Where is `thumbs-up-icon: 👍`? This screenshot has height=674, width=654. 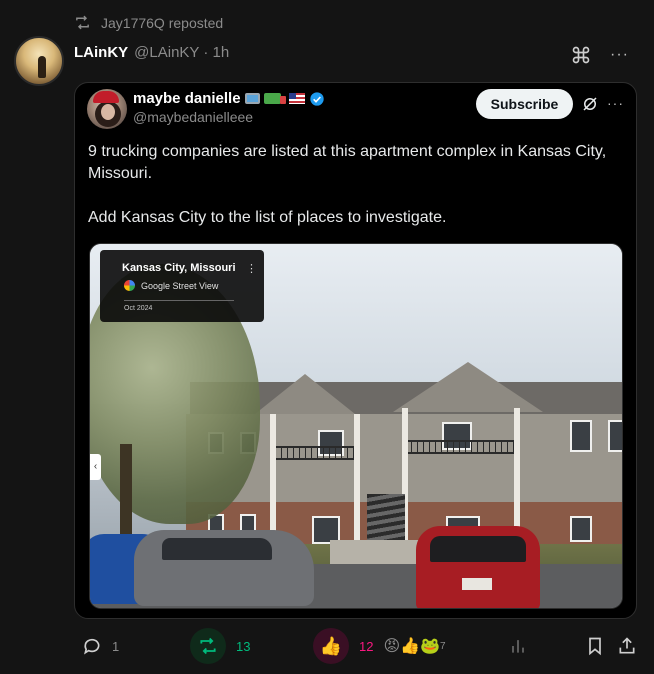
thumbs-up-icon: 👍 is located at coordinates (331, 646).